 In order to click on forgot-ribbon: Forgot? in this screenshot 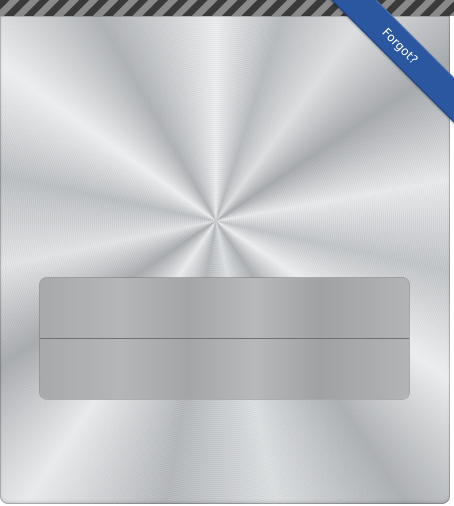, I will do `click(389, 64)`.